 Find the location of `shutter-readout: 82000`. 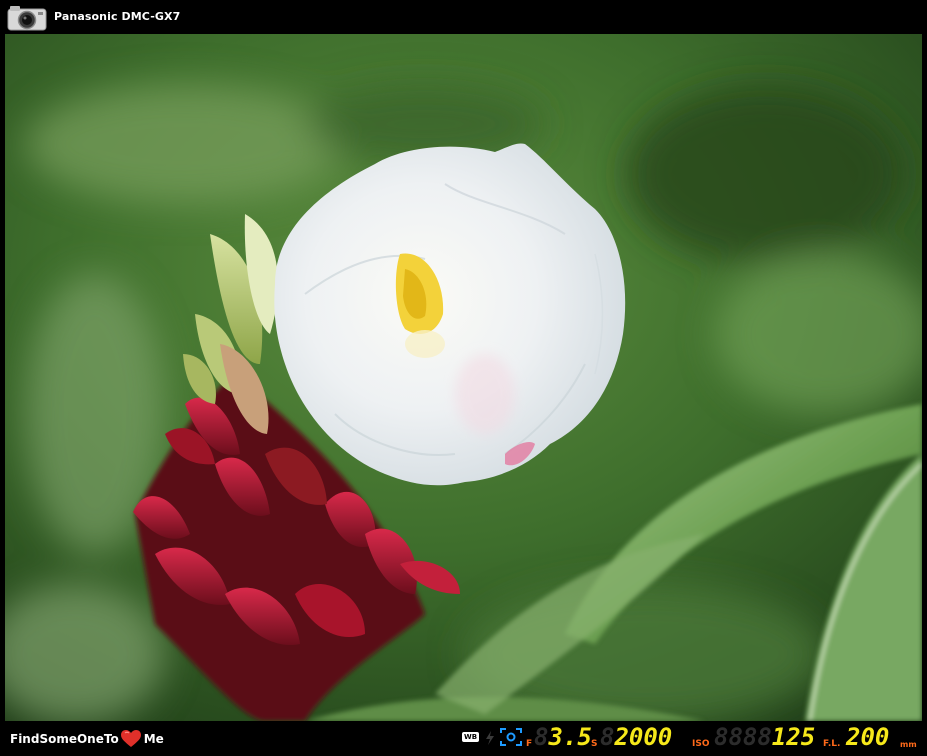

shutter-readout: 82000 is located at coordinates (636, 737).